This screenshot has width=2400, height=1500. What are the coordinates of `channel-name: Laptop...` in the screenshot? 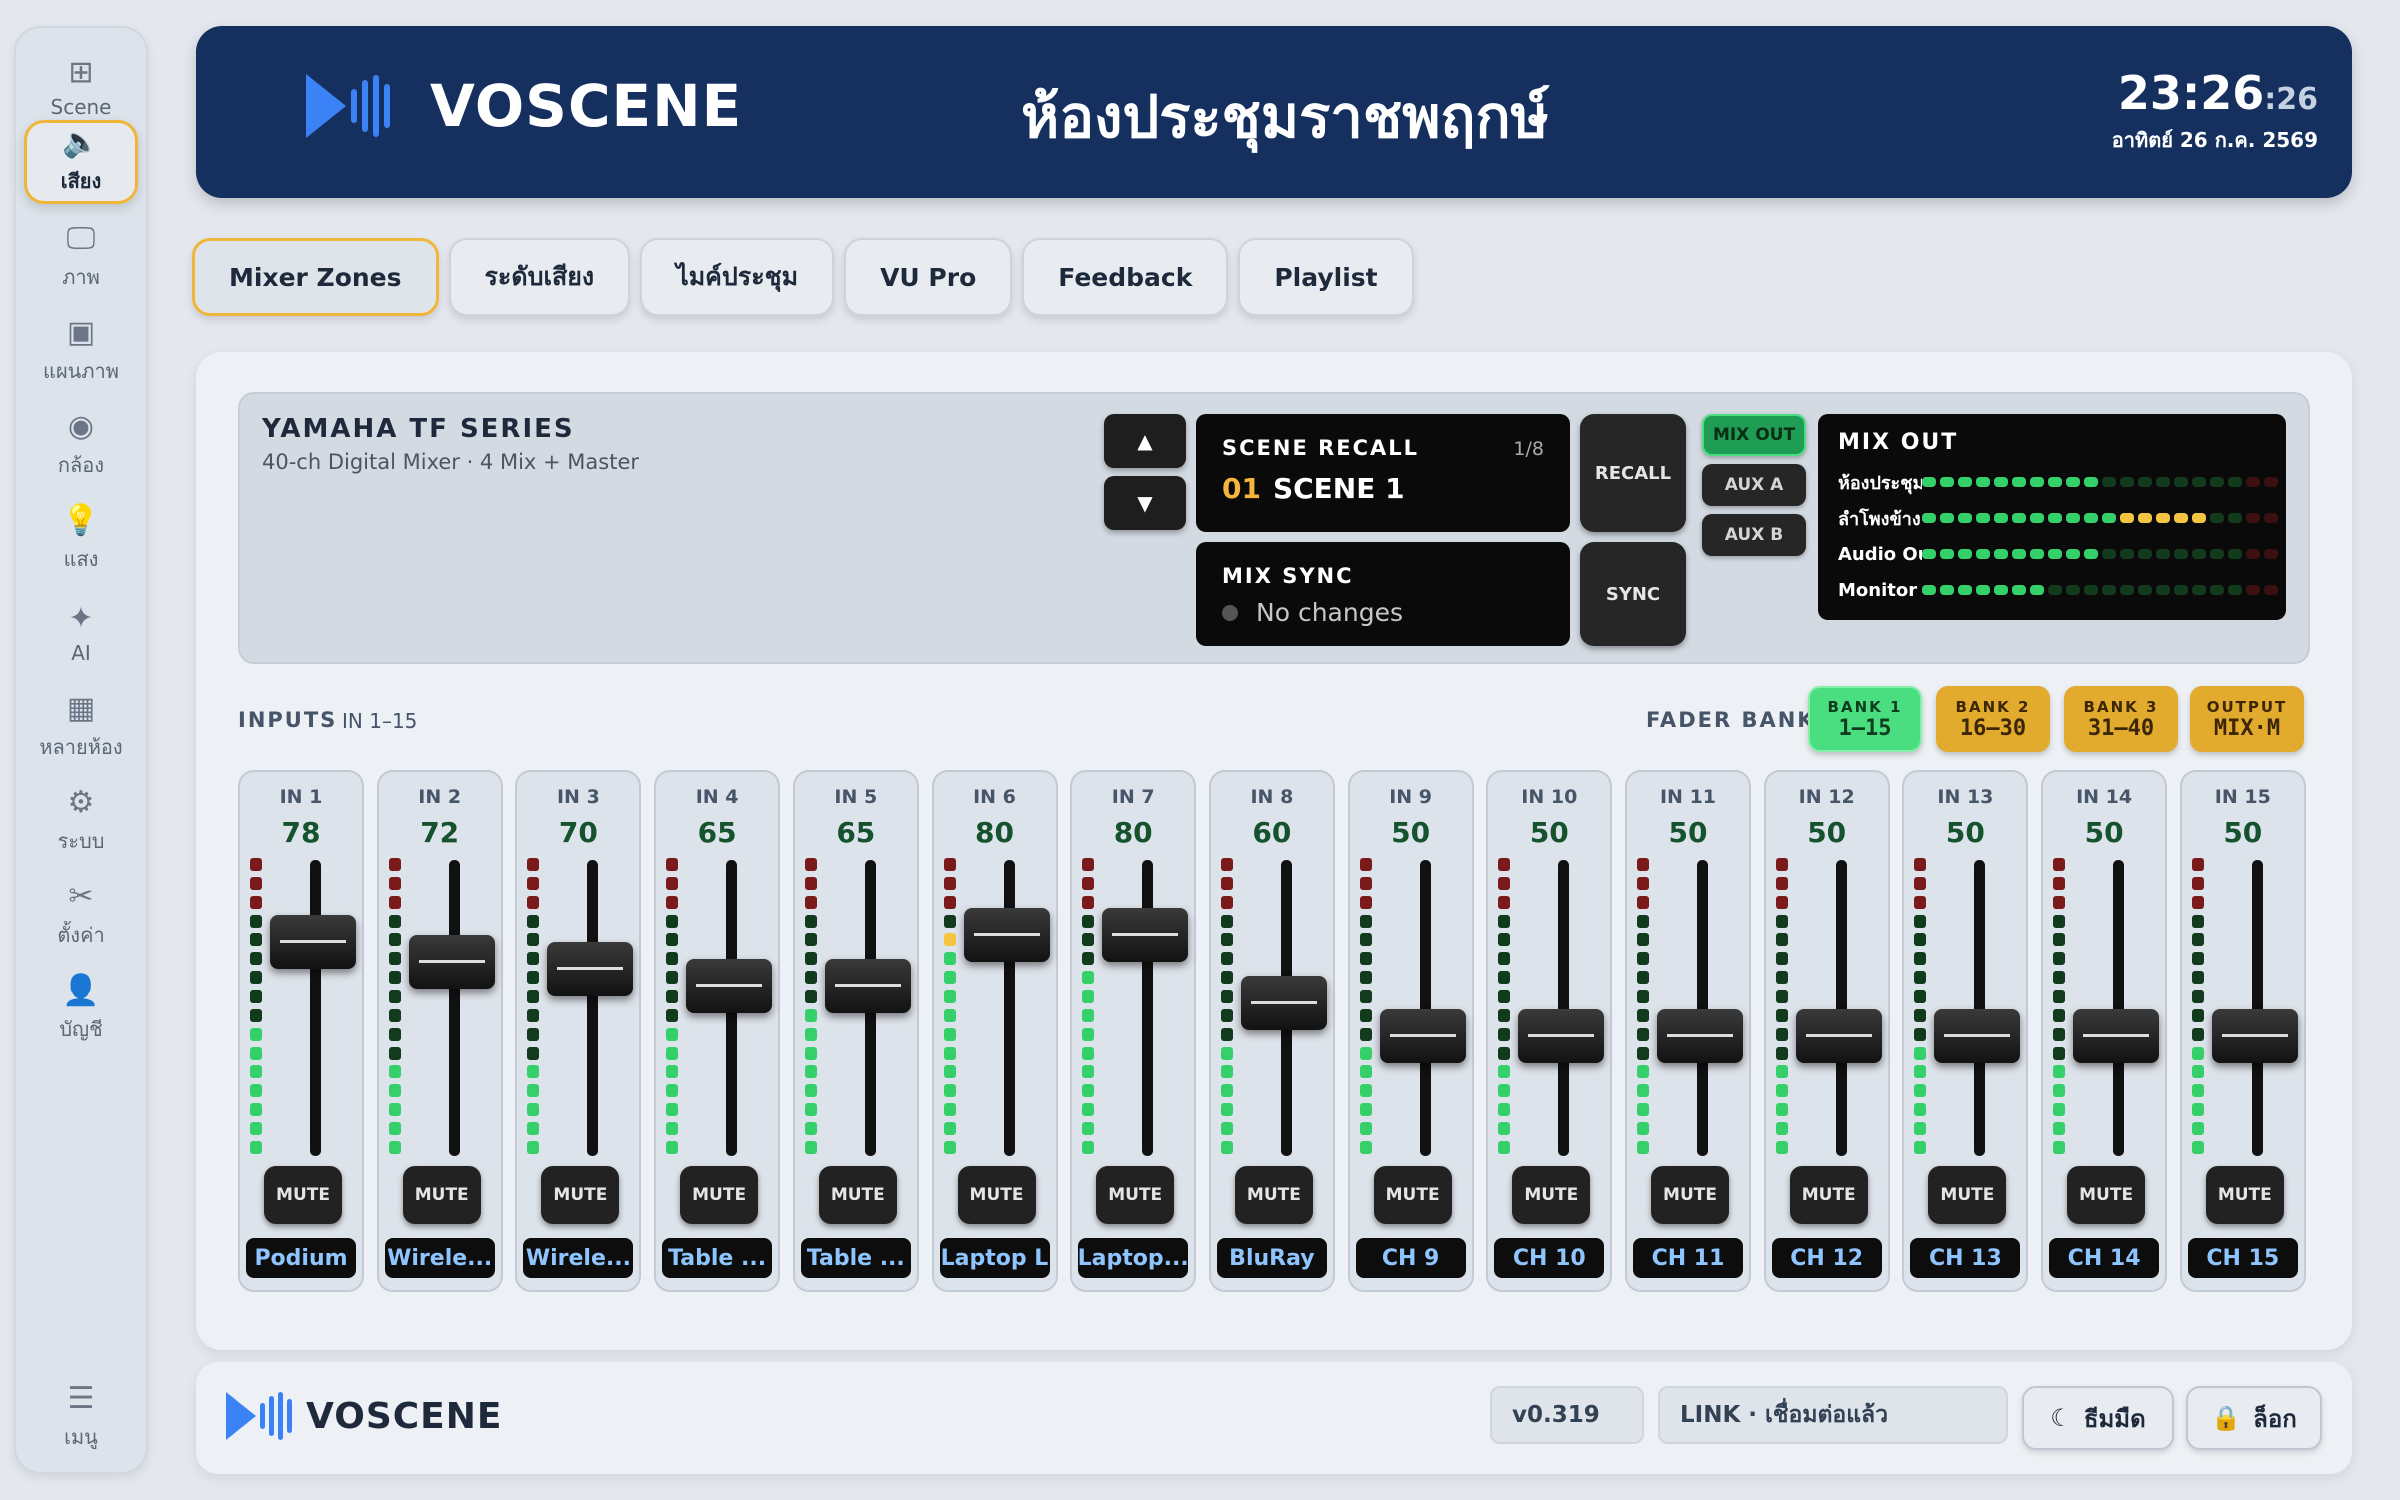 It's located at (1133, 1258).